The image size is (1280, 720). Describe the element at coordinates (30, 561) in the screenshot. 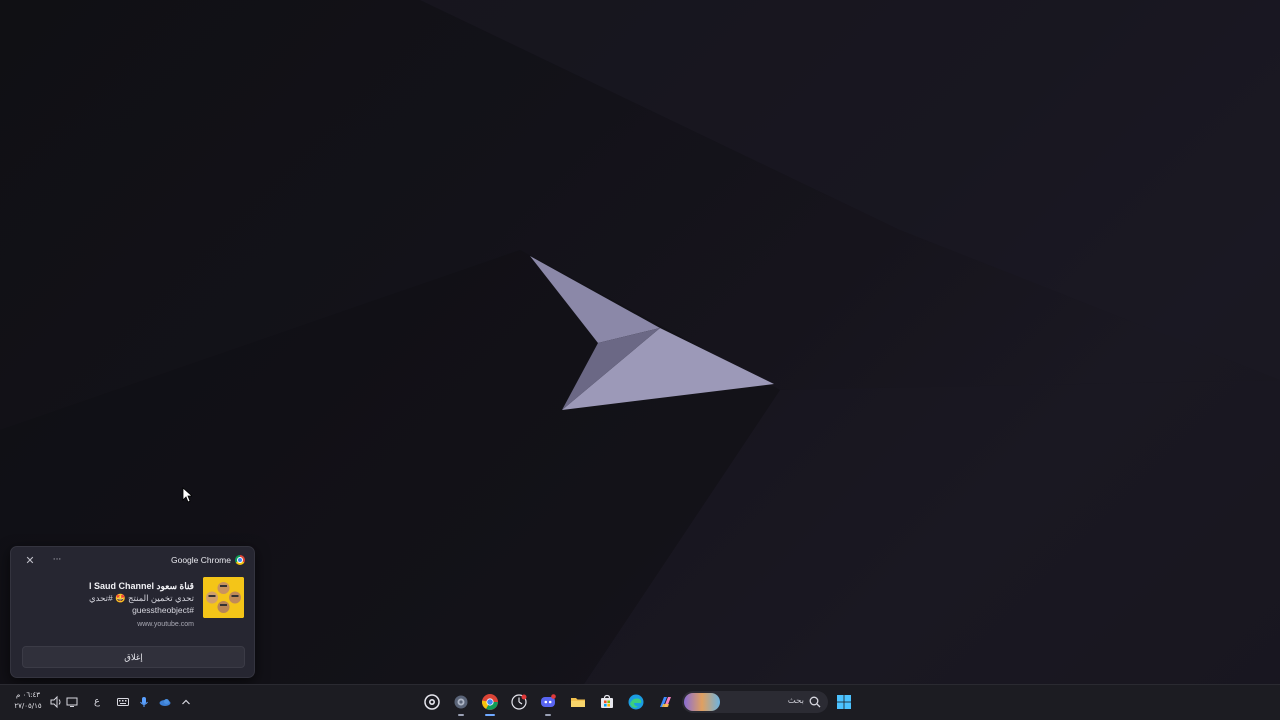

I see `close-icon: ✕` at that location.